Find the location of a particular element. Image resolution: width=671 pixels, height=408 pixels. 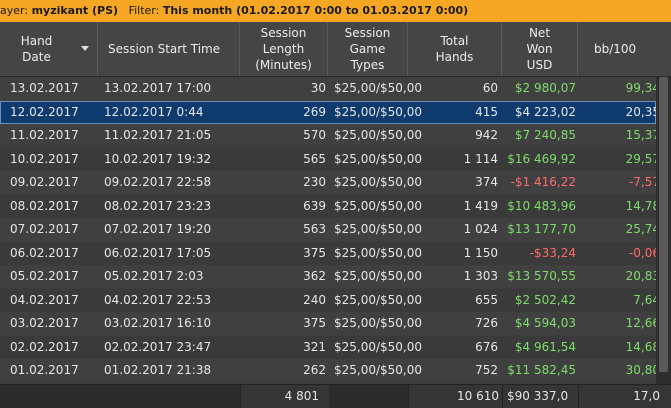

total-hands-cell: 1 303 is located at coordinates (480, 276).